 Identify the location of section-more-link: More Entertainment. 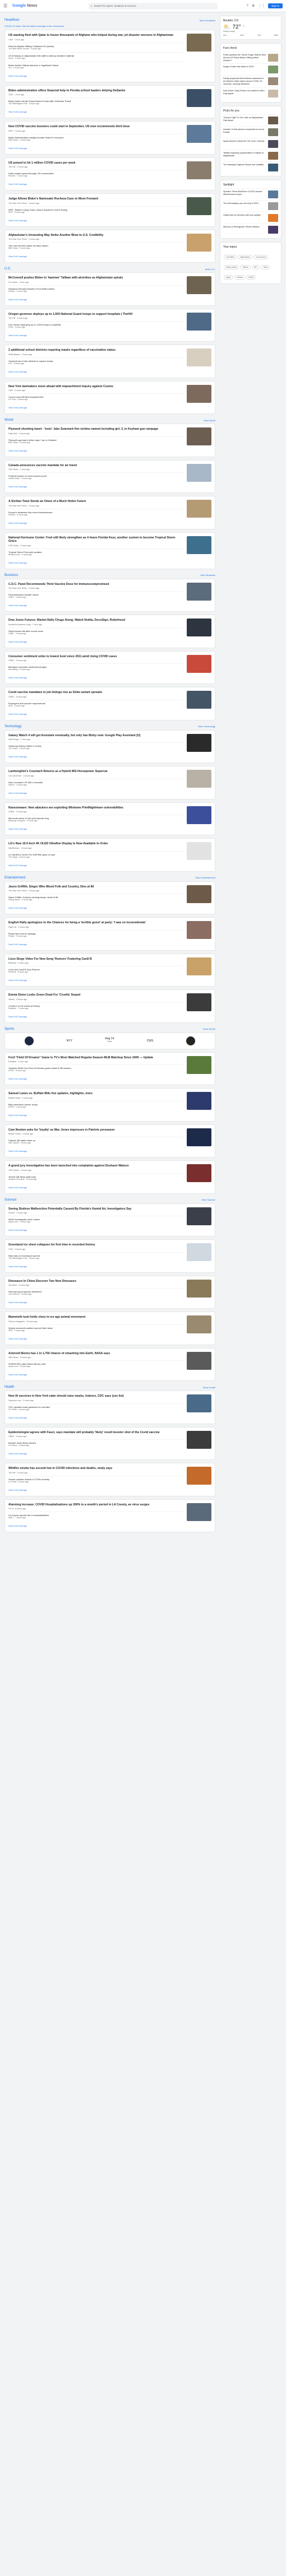
(205, 877).